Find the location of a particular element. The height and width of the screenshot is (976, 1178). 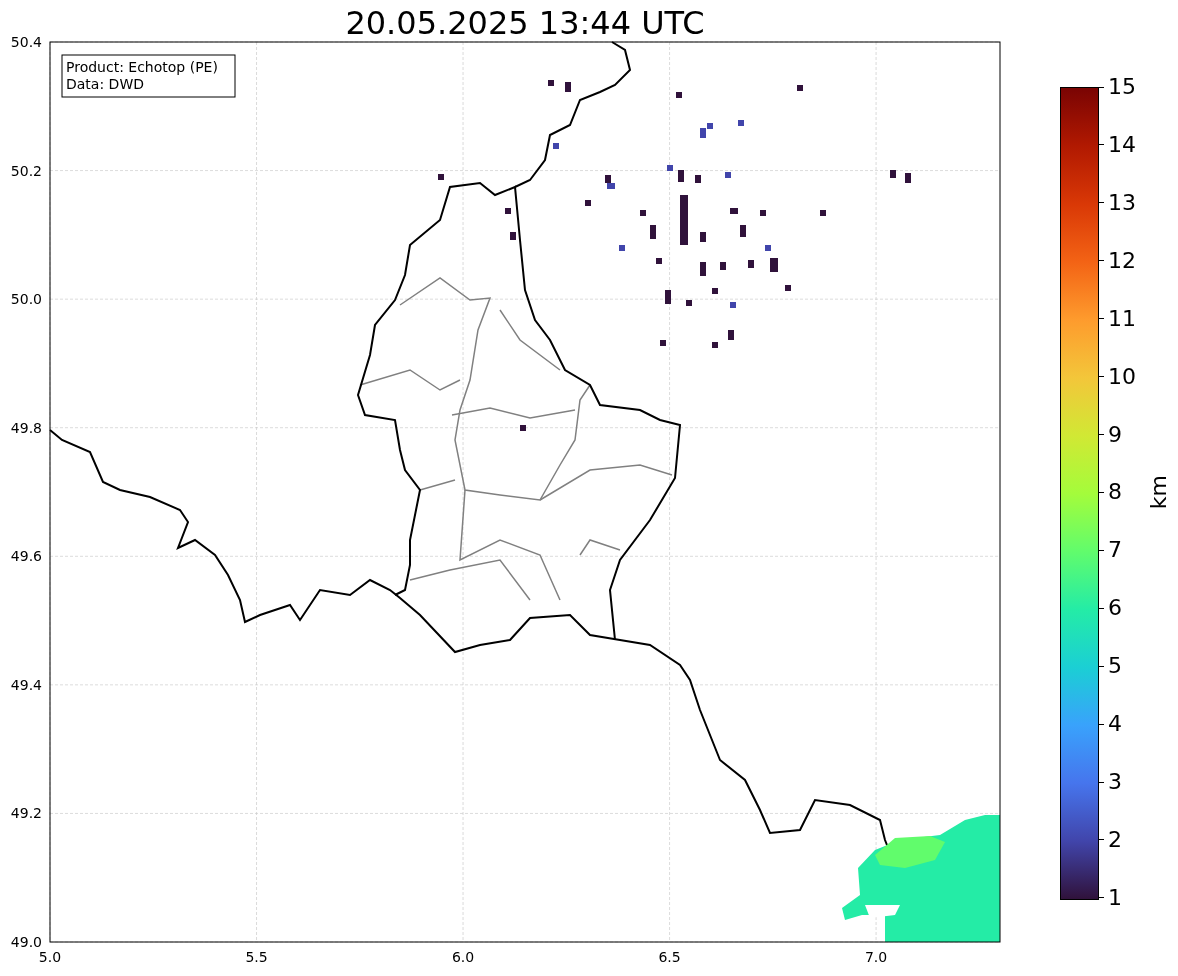

x-tick-label: 7.0 is located at coordinates (876, 957).